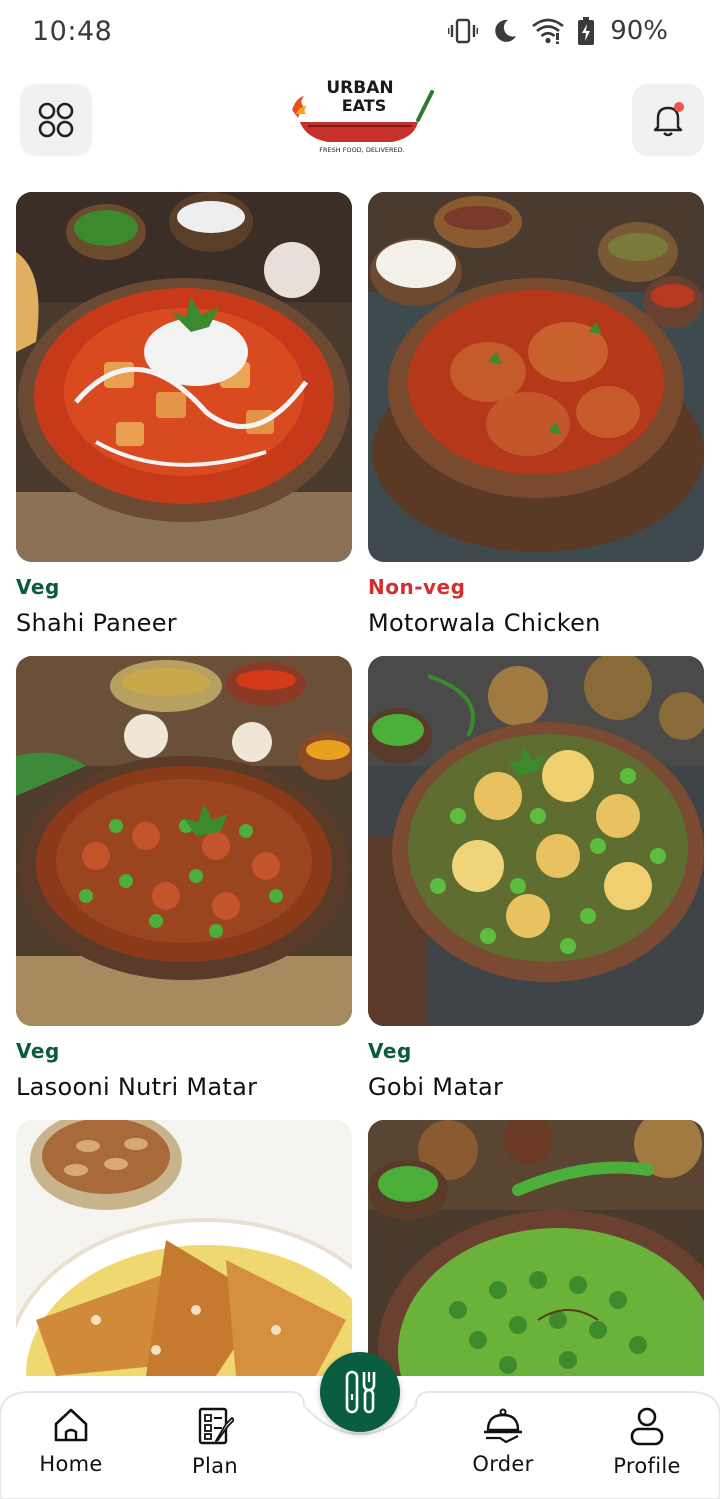 The image size is (720, 1499). I want to click on home-icon, so click(71, 1425).